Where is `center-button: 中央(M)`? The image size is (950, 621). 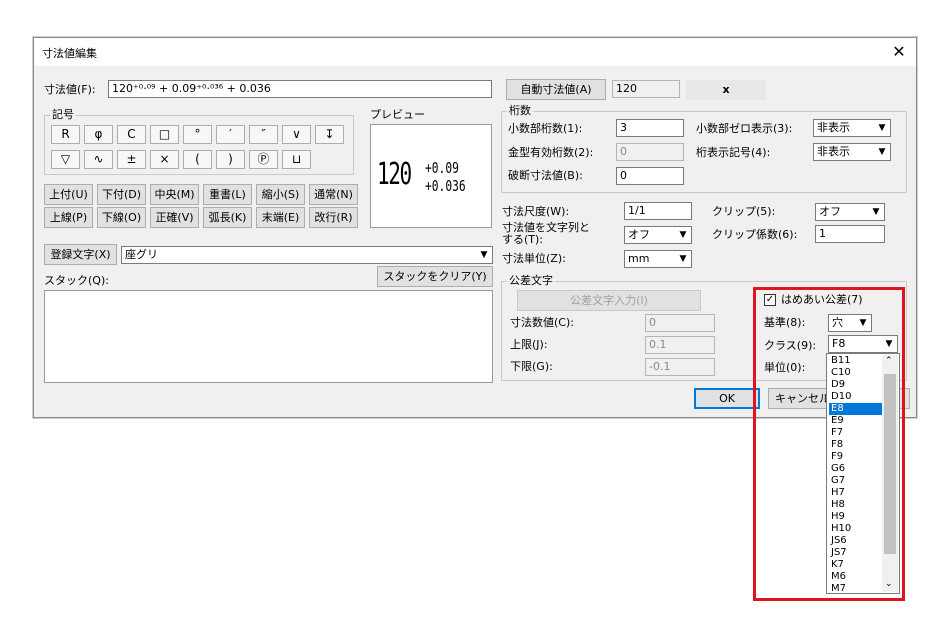
center-button: 中央(M) is located at coordinates (174, 194).